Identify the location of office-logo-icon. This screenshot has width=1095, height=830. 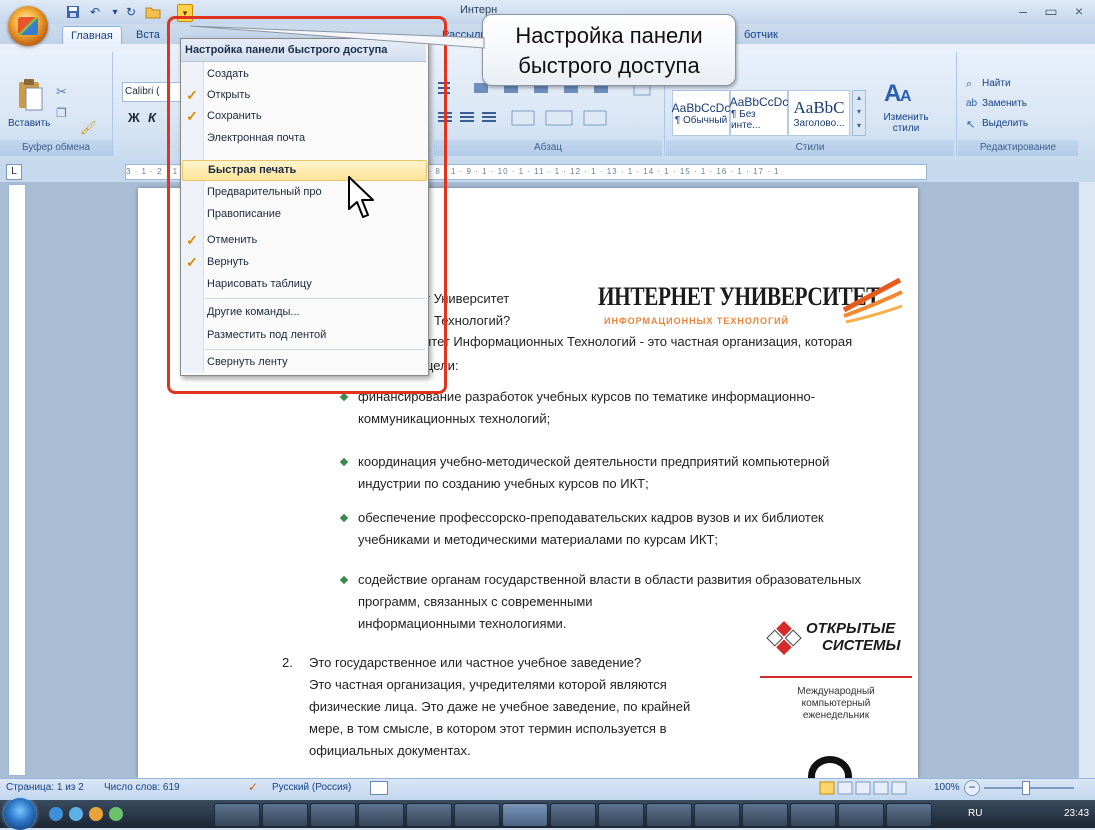
(28, 26).